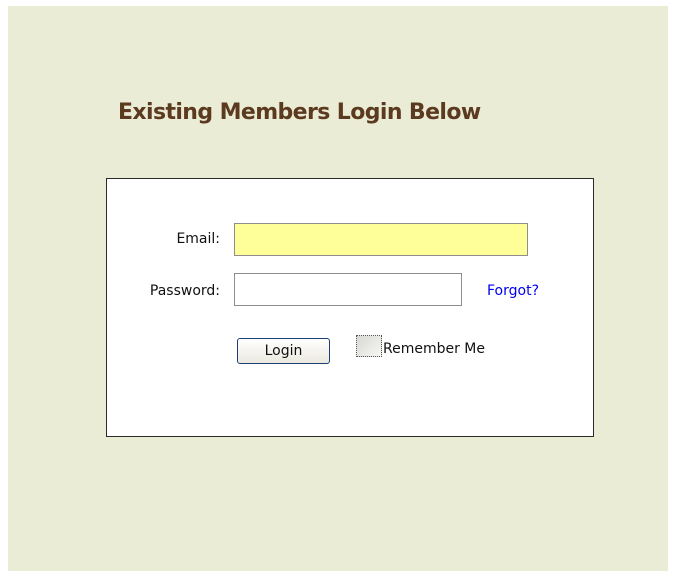  What do you see at coordinates (283, 351) in the screenshot?
I see `login-button: Login` at bounding box center [283, 351].